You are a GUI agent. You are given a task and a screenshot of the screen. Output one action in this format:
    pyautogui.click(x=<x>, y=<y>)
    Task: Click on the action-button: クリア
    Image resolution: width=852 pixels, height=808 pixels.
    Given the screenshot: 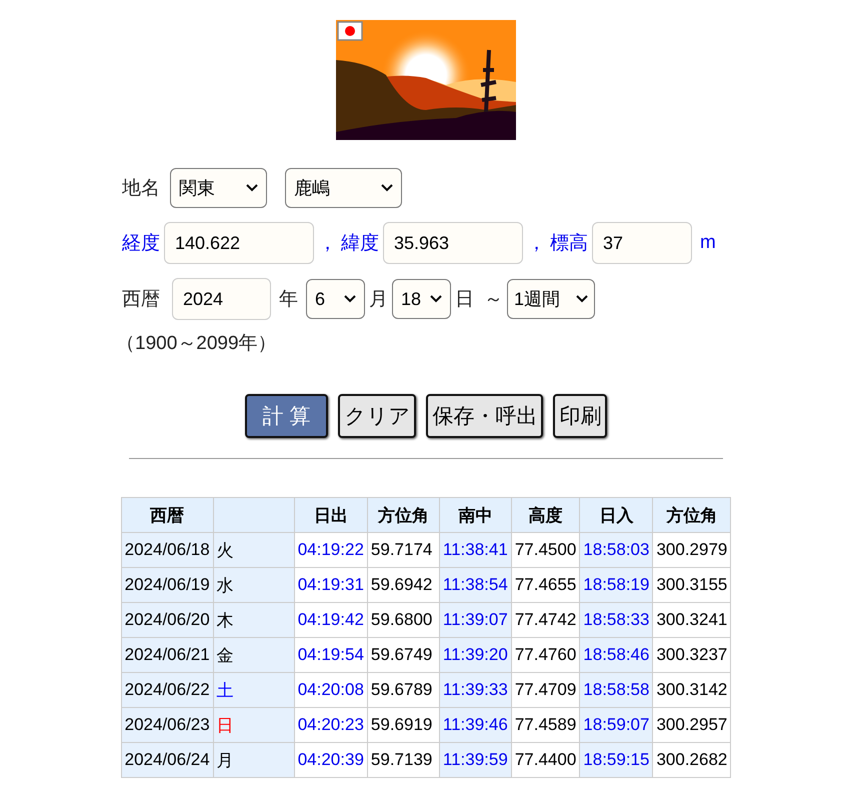 What is the action you would take?
    pyautogui.click(x=377, y=416)
    